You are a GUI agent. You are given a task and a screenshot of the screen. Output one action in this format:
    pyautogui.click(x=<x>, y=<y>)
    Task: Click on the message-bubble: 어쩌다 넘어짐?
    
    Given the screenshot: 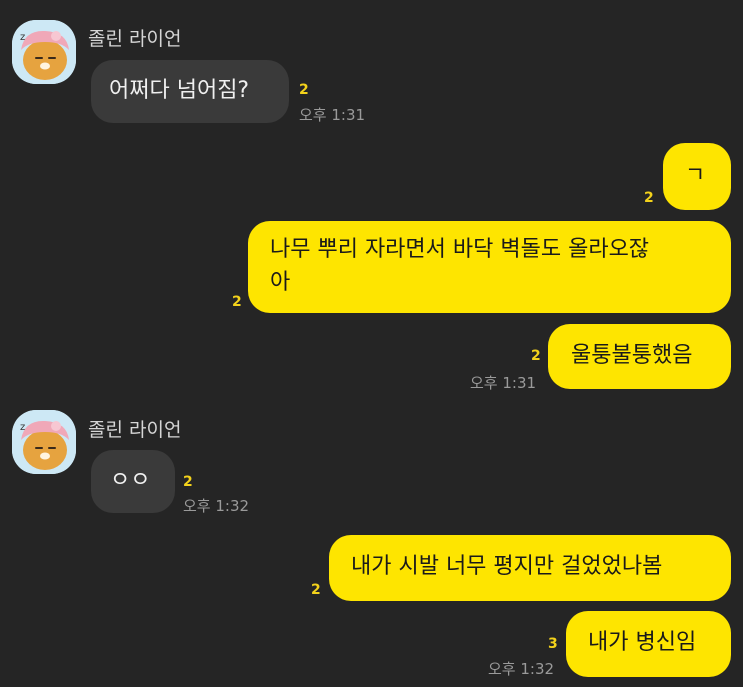 What is the action you would take?
    pyautogui.click(x=190, y=91)
    